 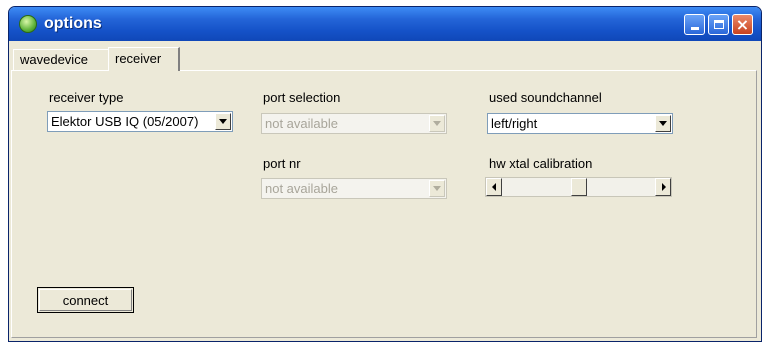 I want to click on window-title: options, so click(x=73, y=23).